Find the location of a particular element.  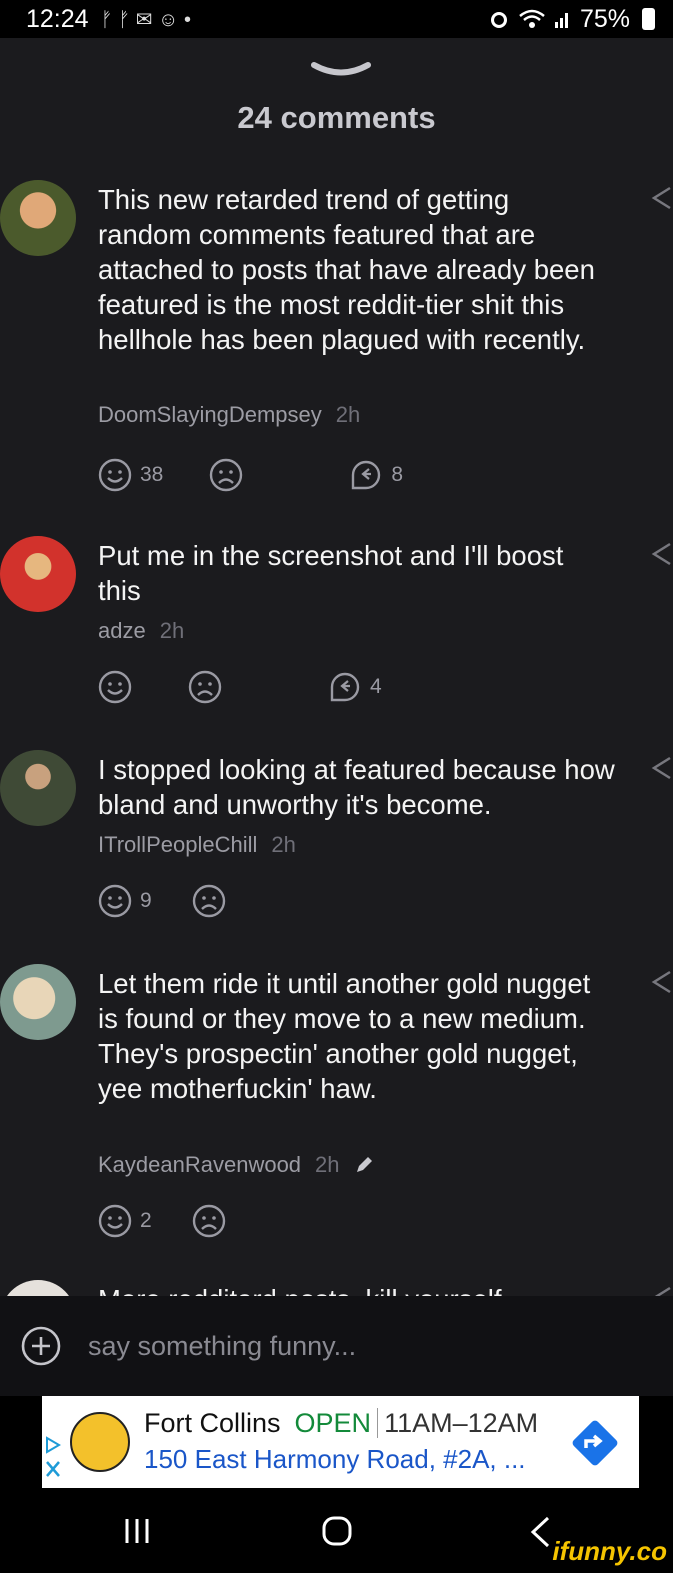

ad-headline: Fort Collins OPEN 11AM–12AM is located at coordinates (341, 1423).